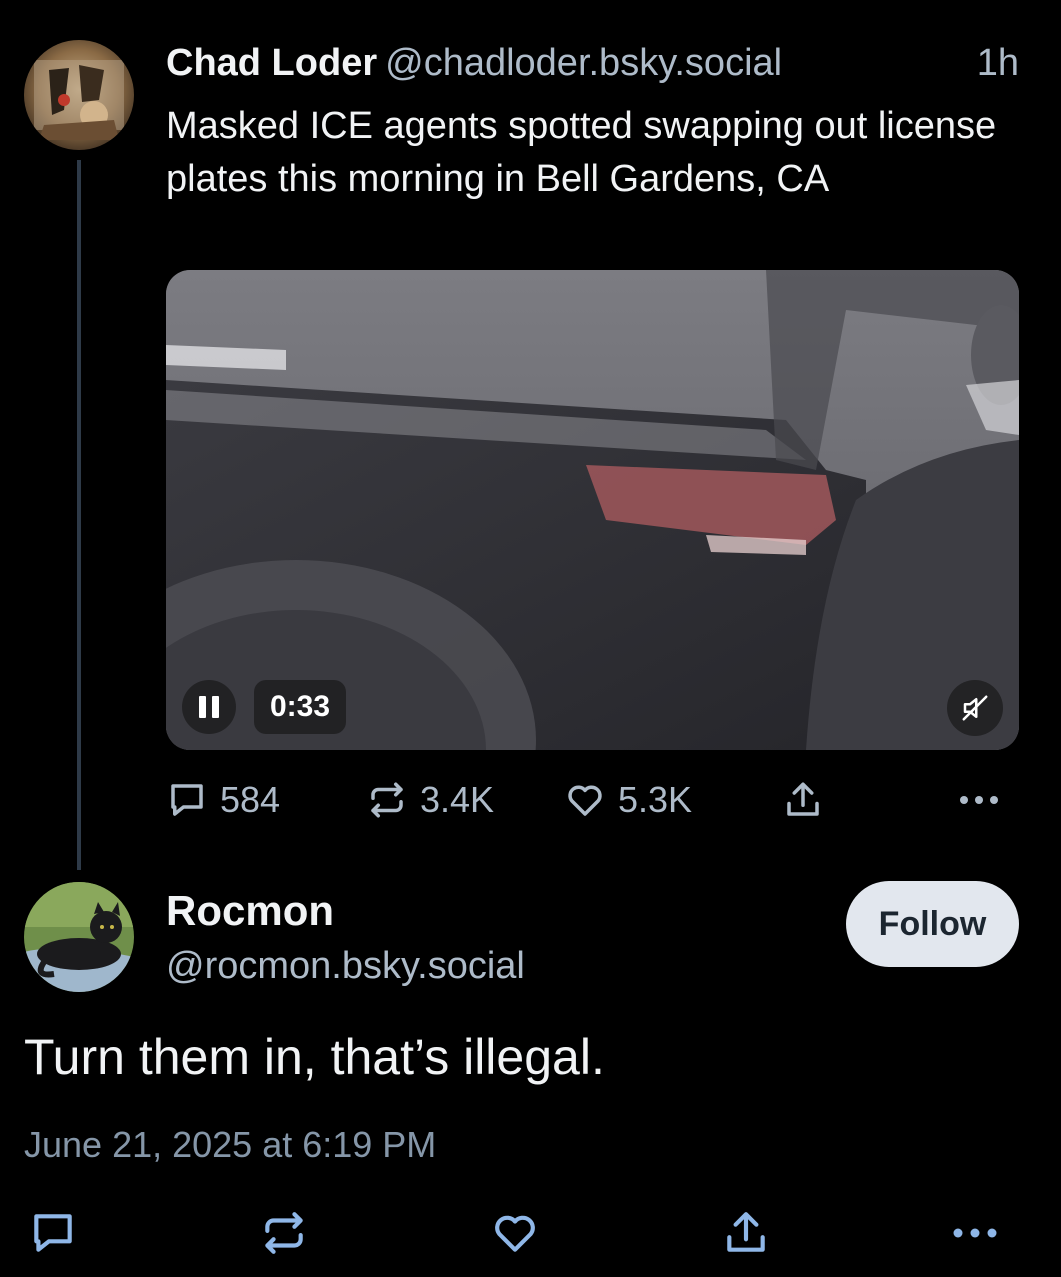  I want to click on reply-author-name: Rocmon, so click(250, 911).